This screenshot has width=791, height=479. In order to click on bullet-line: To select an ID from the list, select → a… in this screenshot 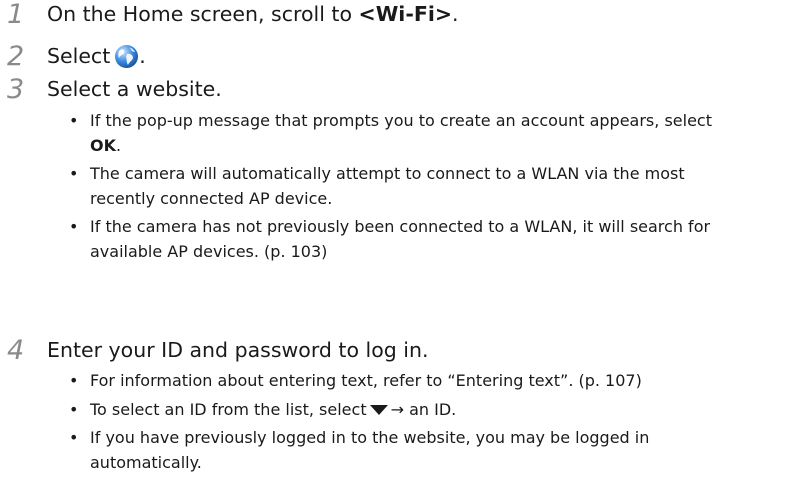, I will do `click(369, 410)`.